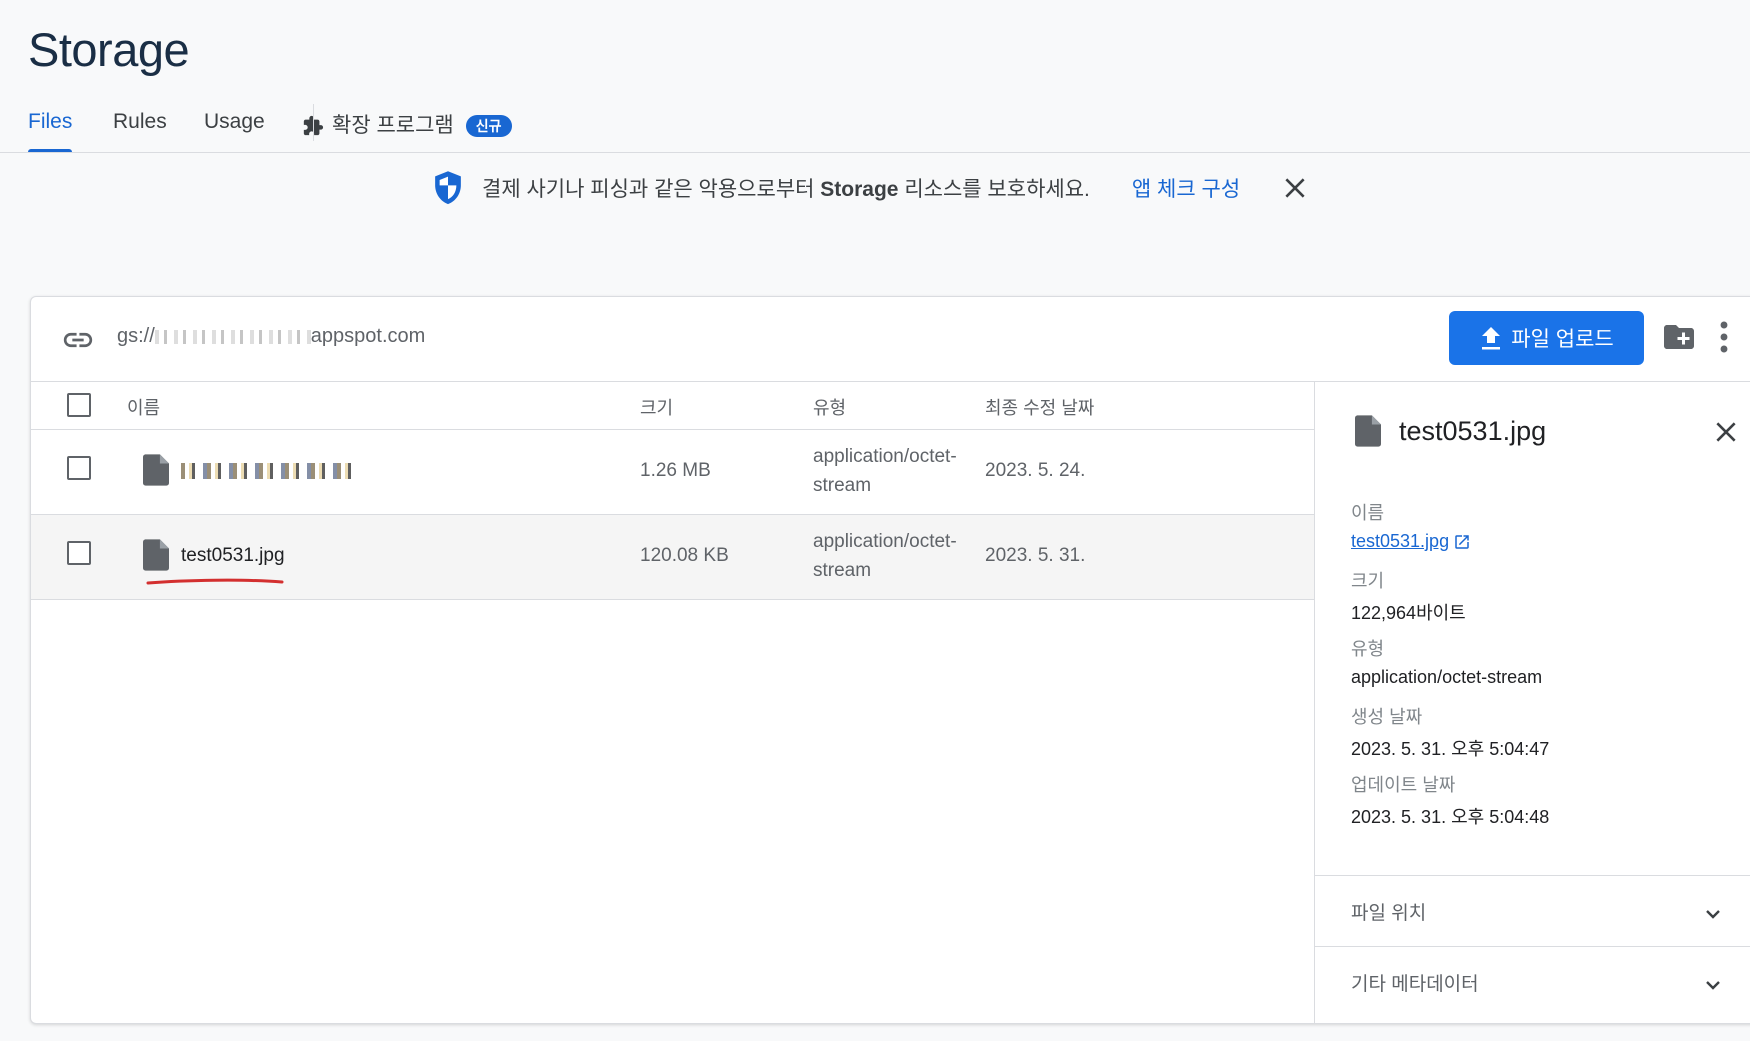 Image resolution: width=1750 pixels, height=1041 pixels. I want to click on bucket-path: gs://appspot.com, so click(271, 336).